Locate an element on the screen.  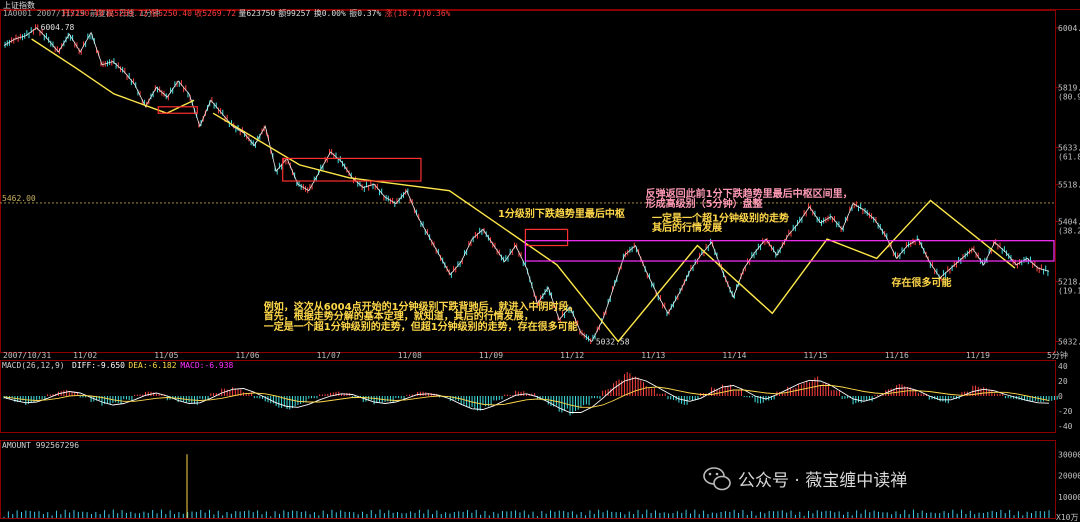
annotation-text: 首先，根据走势分解的基本定理，就知道，其后的行情发展， is located at coordinates (399, 316).